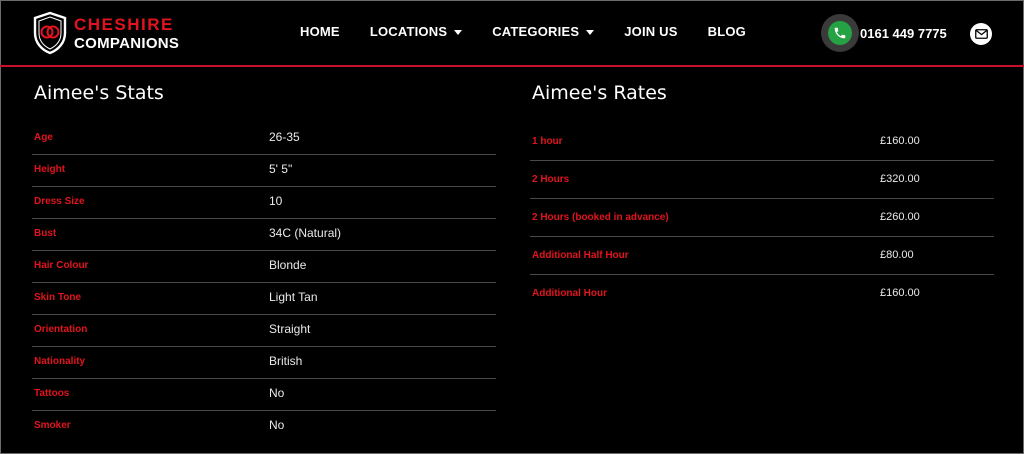  Describe the element at coordinates (264, 267) in the screenshot. I see `stats-row-hair-colour: Hair Colour Blonde` at that location.